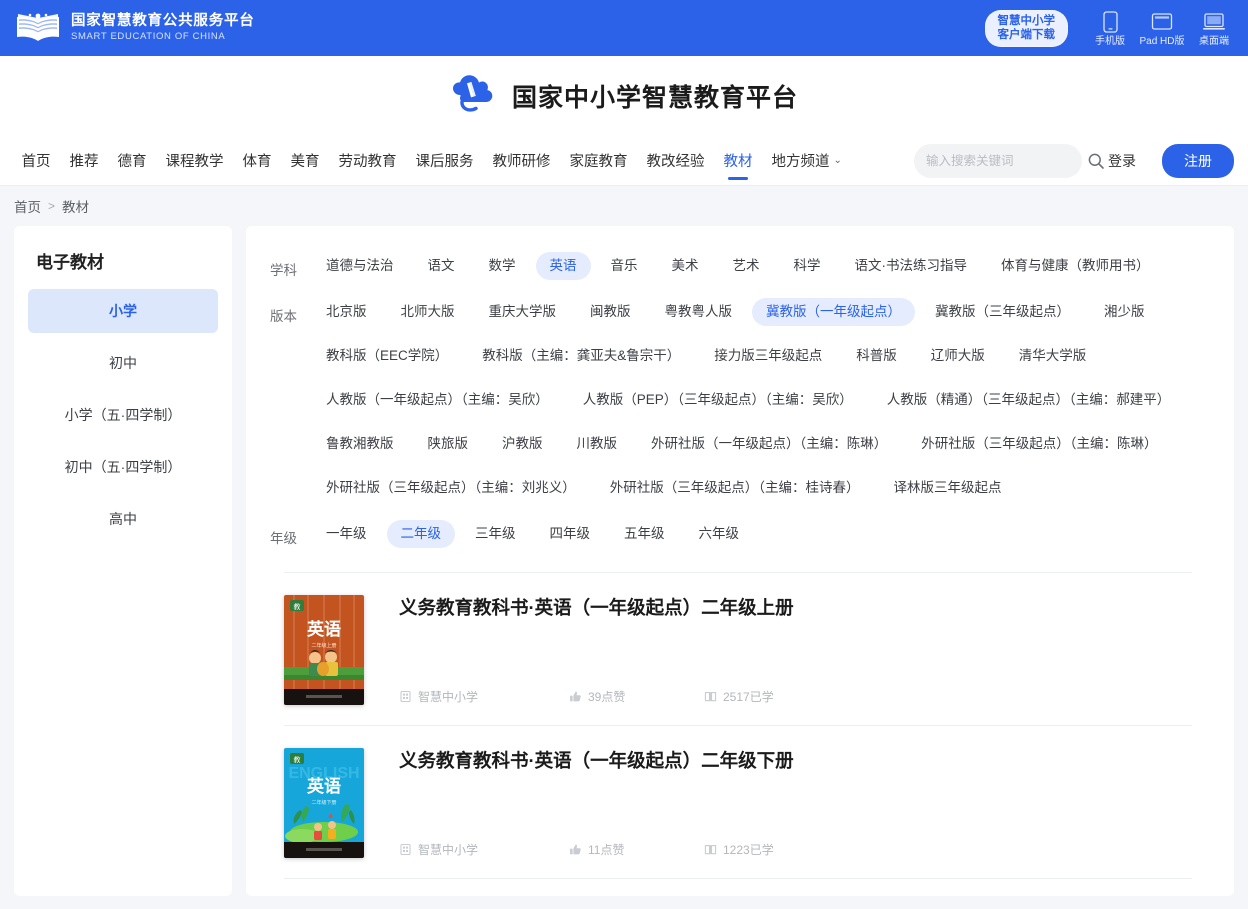 The width and height of the screenshot is (1248, 909). What do you see at coordinates (283, 316) in the screenshot?
I see `filter-label-version: 版本` at bounding box center [283, 316].